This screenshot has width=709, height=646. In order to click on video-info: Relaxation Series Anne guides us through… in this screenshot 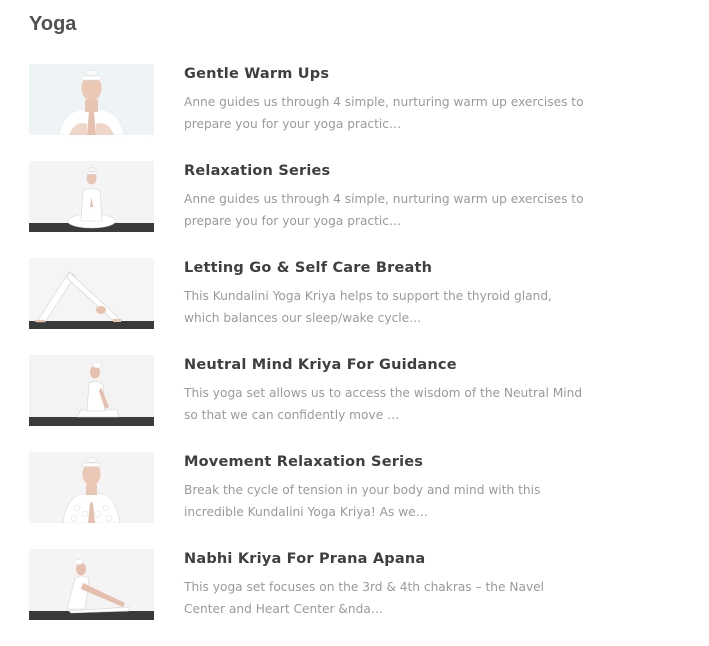, I will do `click(384, 196)`.